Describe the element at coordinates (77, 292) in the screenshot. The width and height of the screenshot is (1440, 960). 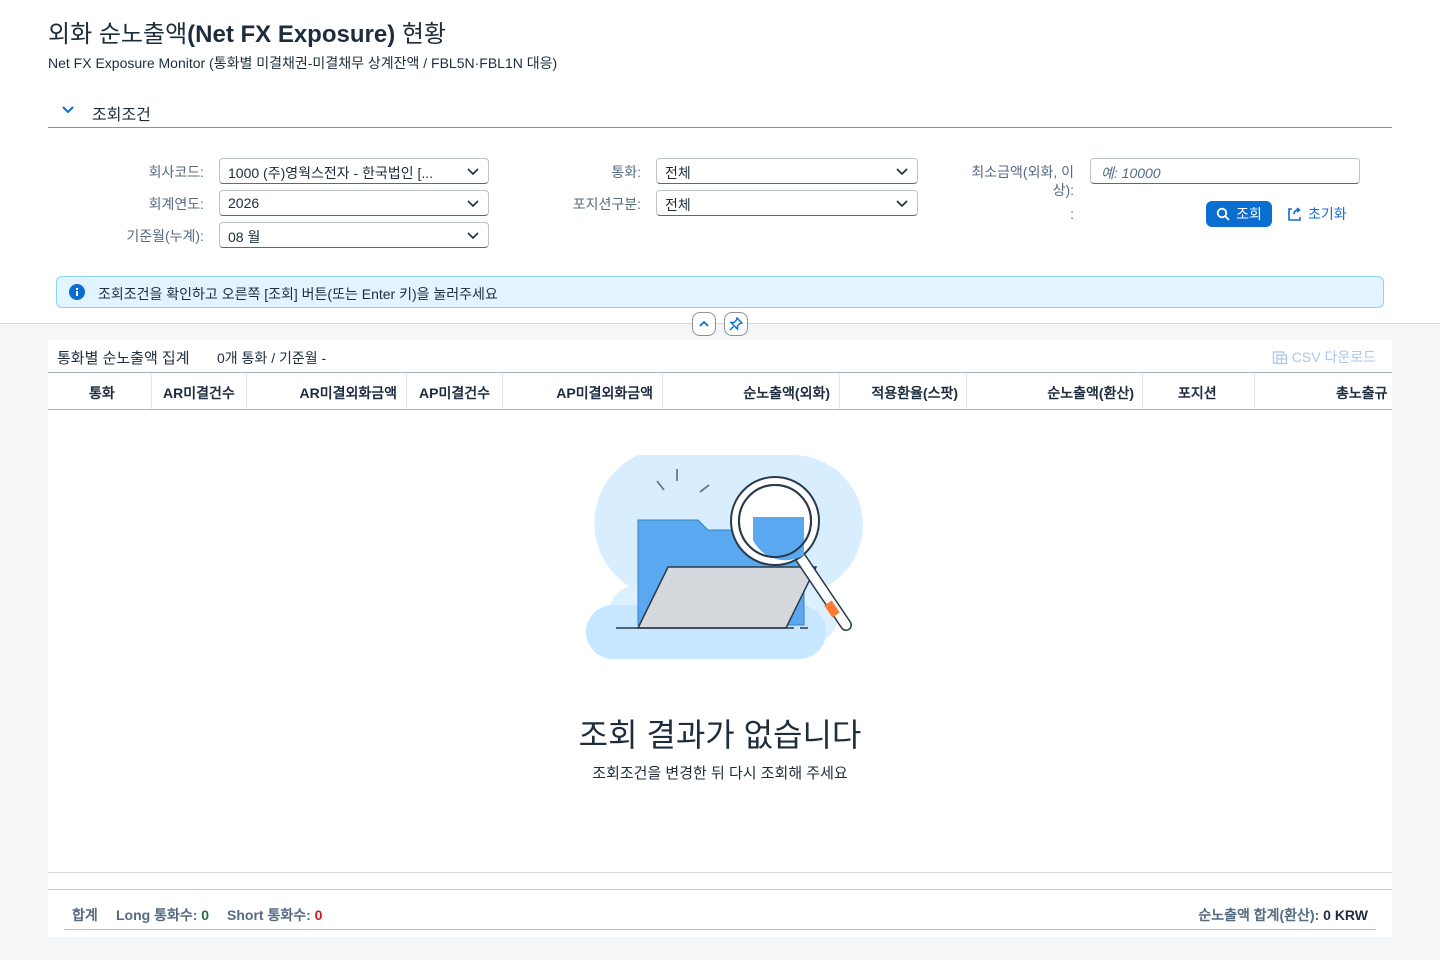
I see `info-icon` at that location.